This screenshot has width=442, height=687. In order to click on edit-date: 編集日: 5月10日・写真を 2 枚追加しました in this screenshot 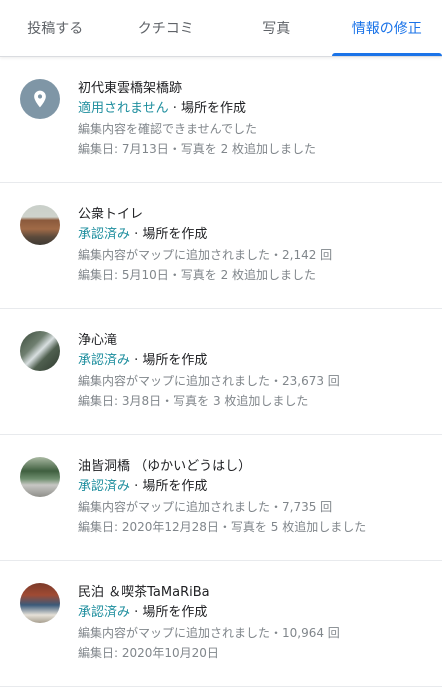, I will do `click(252, 275)`.